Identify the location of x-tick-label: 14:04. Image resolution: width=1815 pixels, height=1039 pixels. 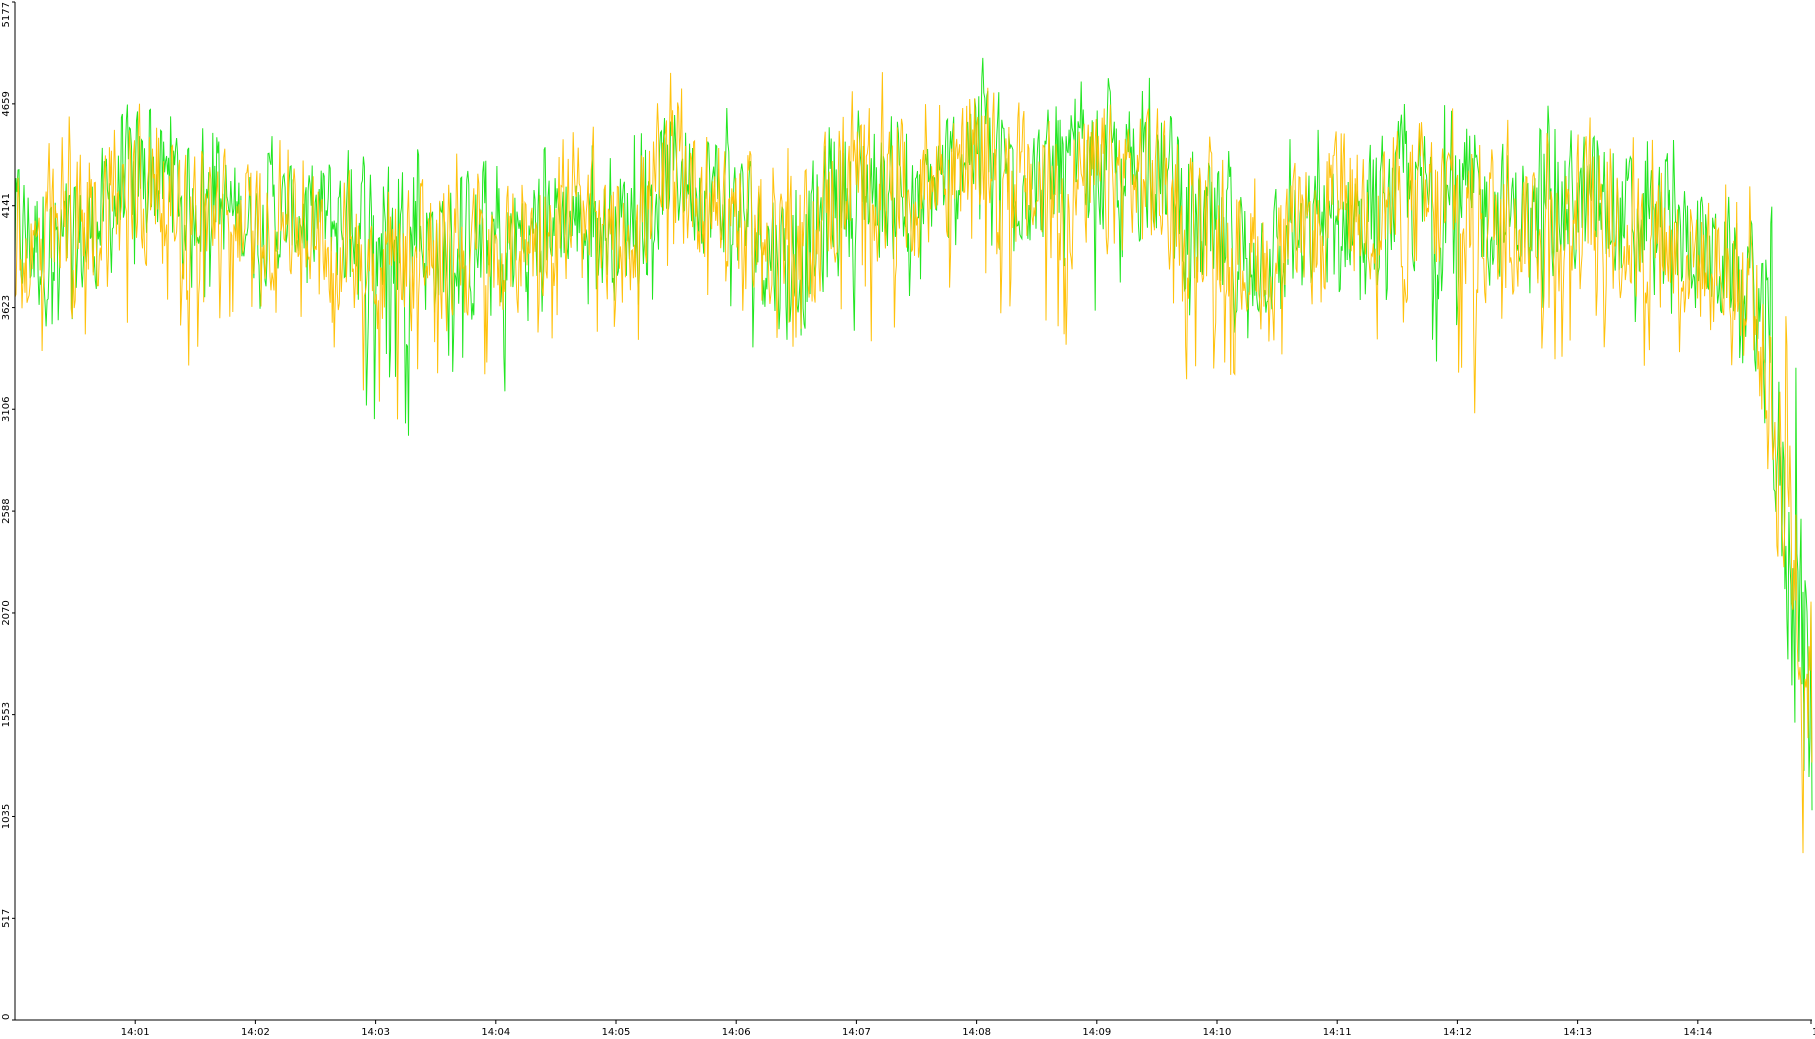
(495, 1032).